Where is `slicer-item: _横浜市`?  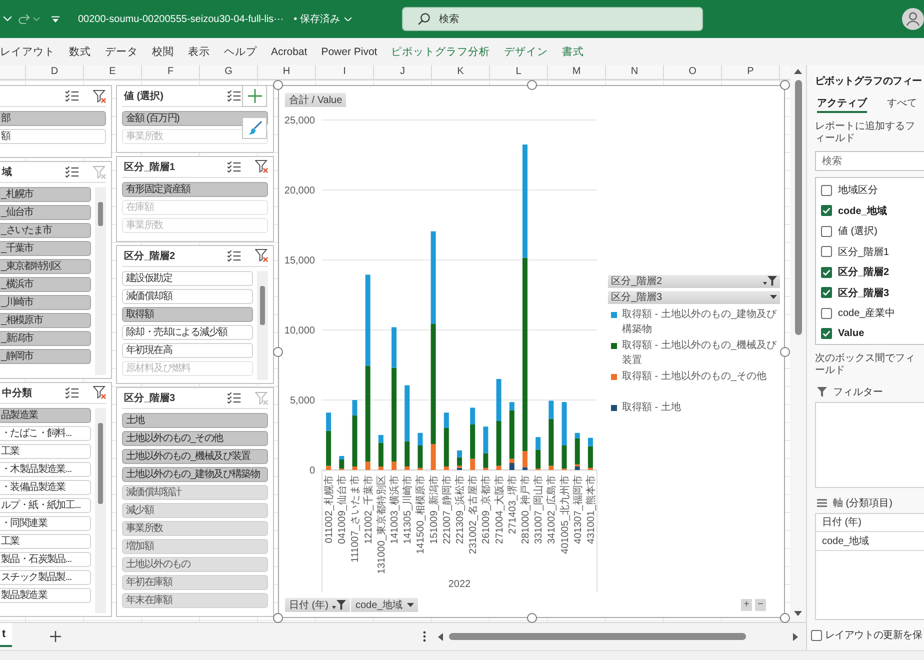 slicer-item: _横浜市 is located at coordinates (45, 284).